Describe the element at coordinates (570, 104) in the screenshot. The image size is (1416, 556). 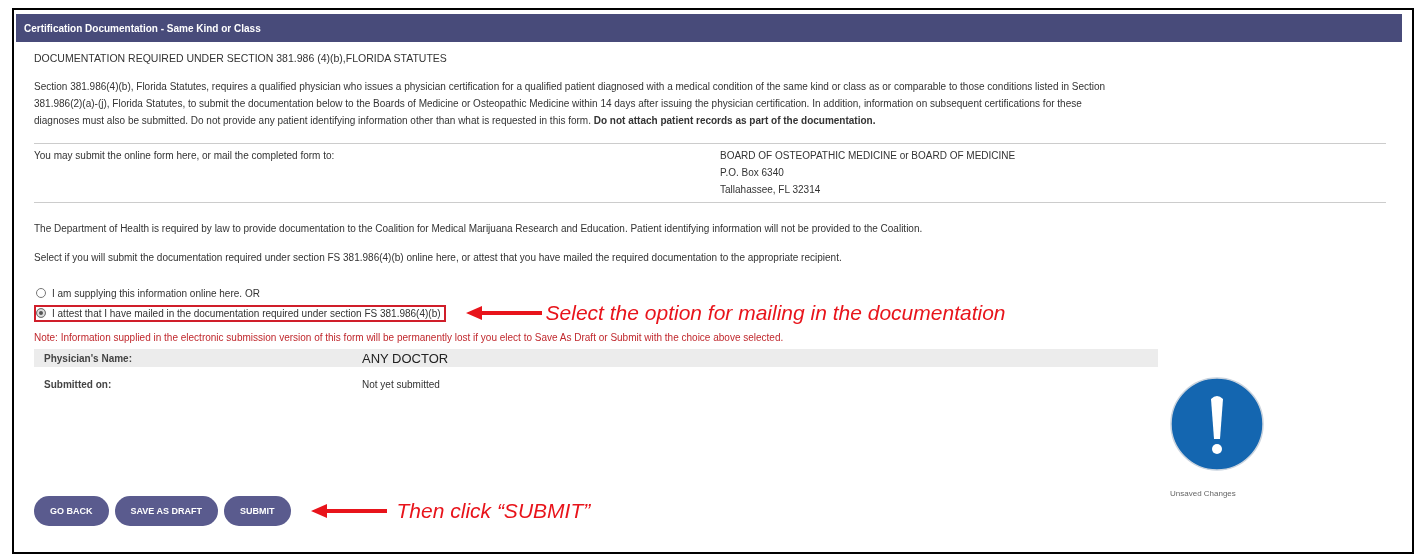
I see `intro-paragraph: Section 381.986(4)(b), Florida Statutes, requires a qualified physician who issues a physician certification for a qualified patient diagnosed with a medical condition of the same kind or class as or comparable to those conditions listed in Section 381.986(2)(a)-(j), Florida Statutes, to submit the documentation below to the Boards of Medicine or Osteopathic Medicine within 14 days after issuing the physician certification. In addition, information on subsequent certifications for these diagnoses must also be submitted. Do not provide any patient identifying information other than what is requested in this form. Do not attach patient records as part of the documentation.` at that location.